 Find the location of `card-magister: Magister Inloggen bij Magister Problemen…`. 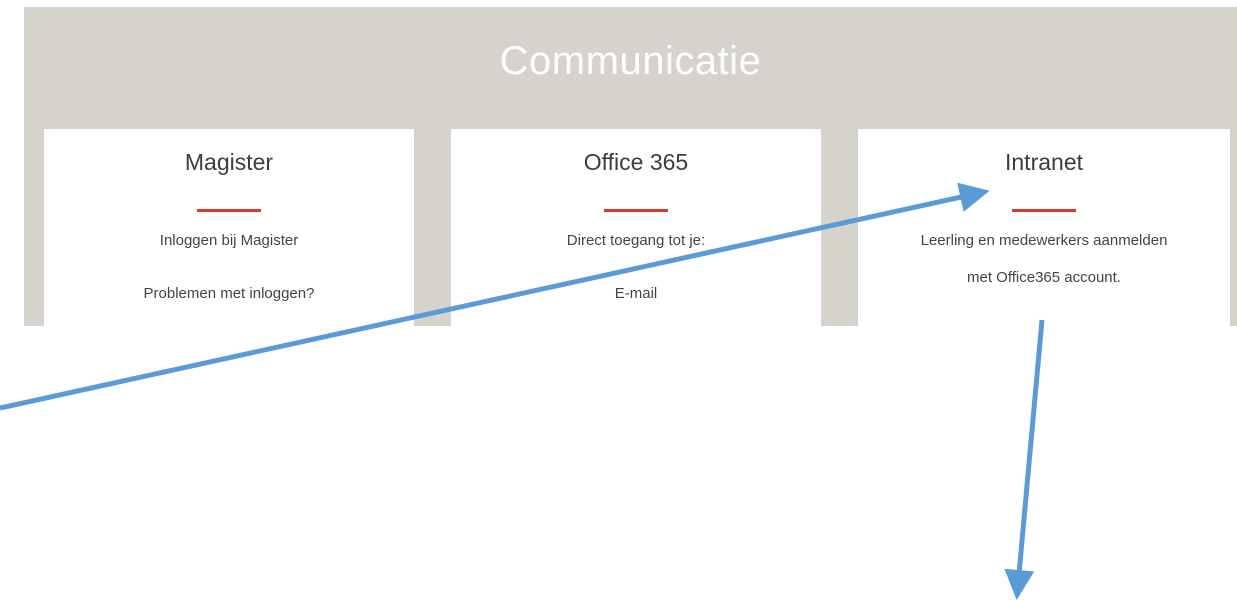

card-magister: Magister Inloggen bij Magister Problemen… is located at coordinates (229, 227).